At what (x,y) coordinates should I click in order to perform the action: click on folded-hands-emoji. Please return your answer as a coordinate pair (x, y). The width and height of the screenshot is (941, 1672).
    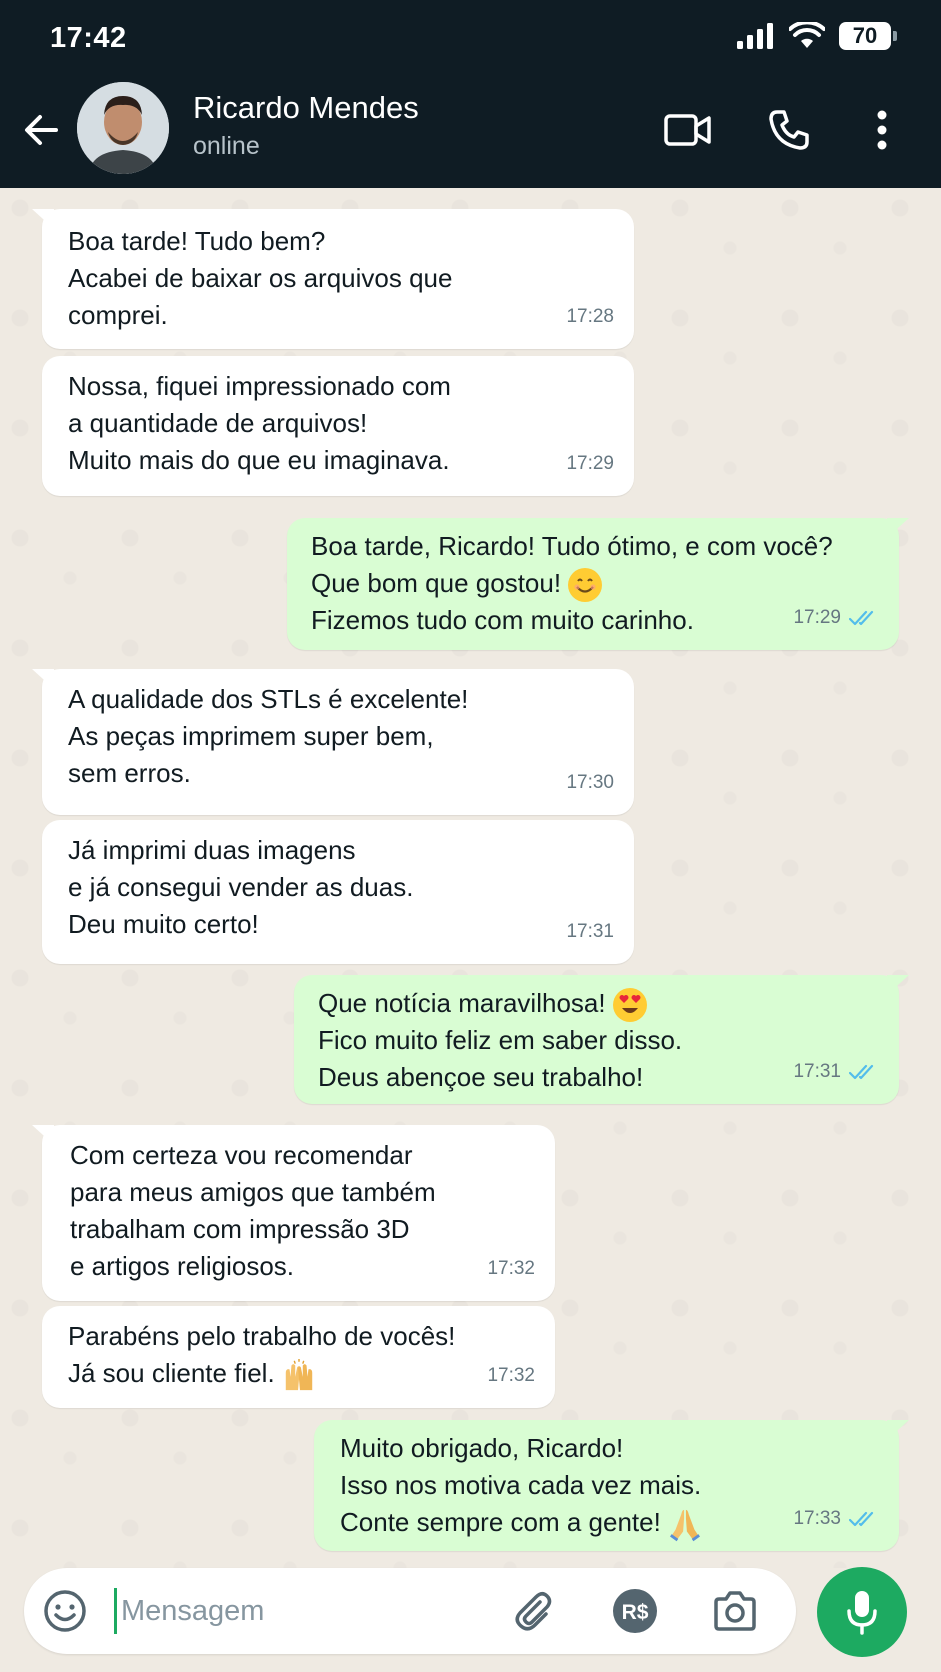
    Looking at the image, I should click on (685, 1524).